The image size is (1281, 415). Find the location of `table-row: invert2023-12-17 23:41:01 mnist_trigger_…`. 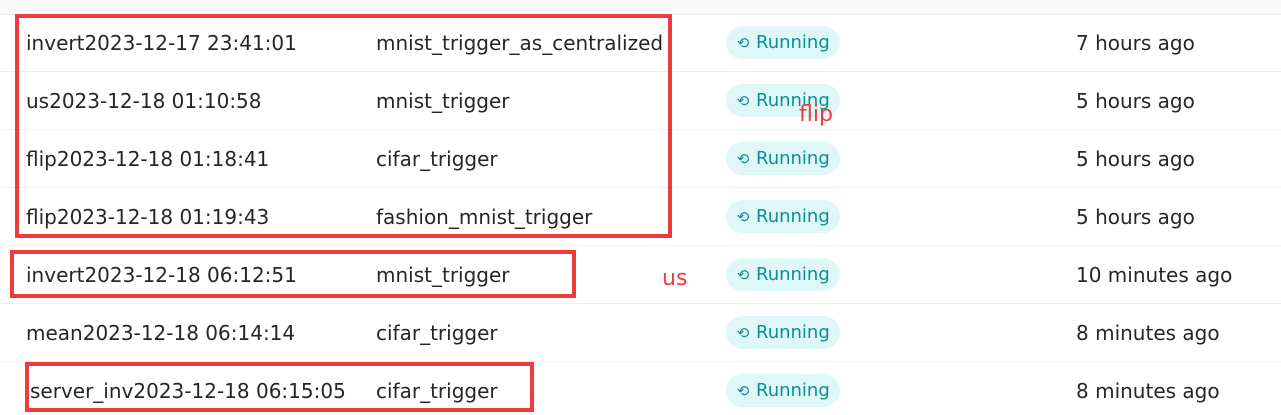

table-row: invert2023-12-17 23:41:01 mnist_trigger_… is located at coordinates (640, 43).